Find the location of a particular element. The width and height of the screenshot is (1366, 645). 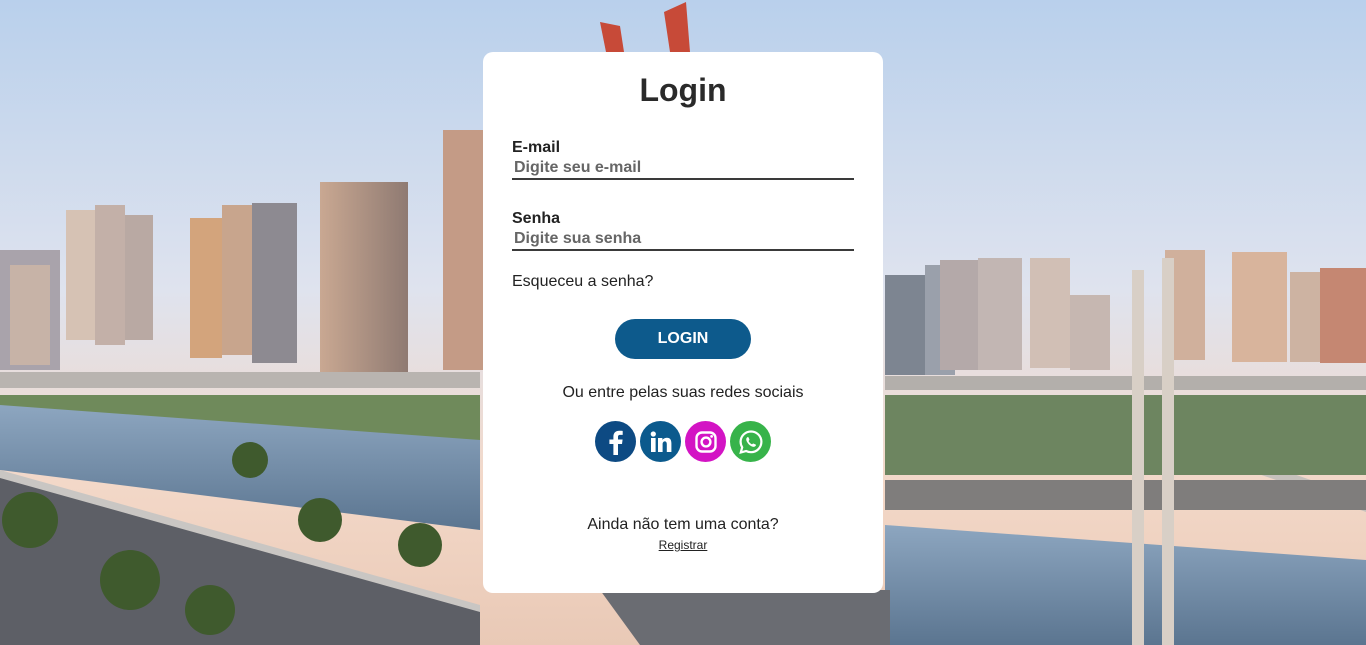

forgot-password-link: Esqueceu a senha? is located at coordinates (582, 282).